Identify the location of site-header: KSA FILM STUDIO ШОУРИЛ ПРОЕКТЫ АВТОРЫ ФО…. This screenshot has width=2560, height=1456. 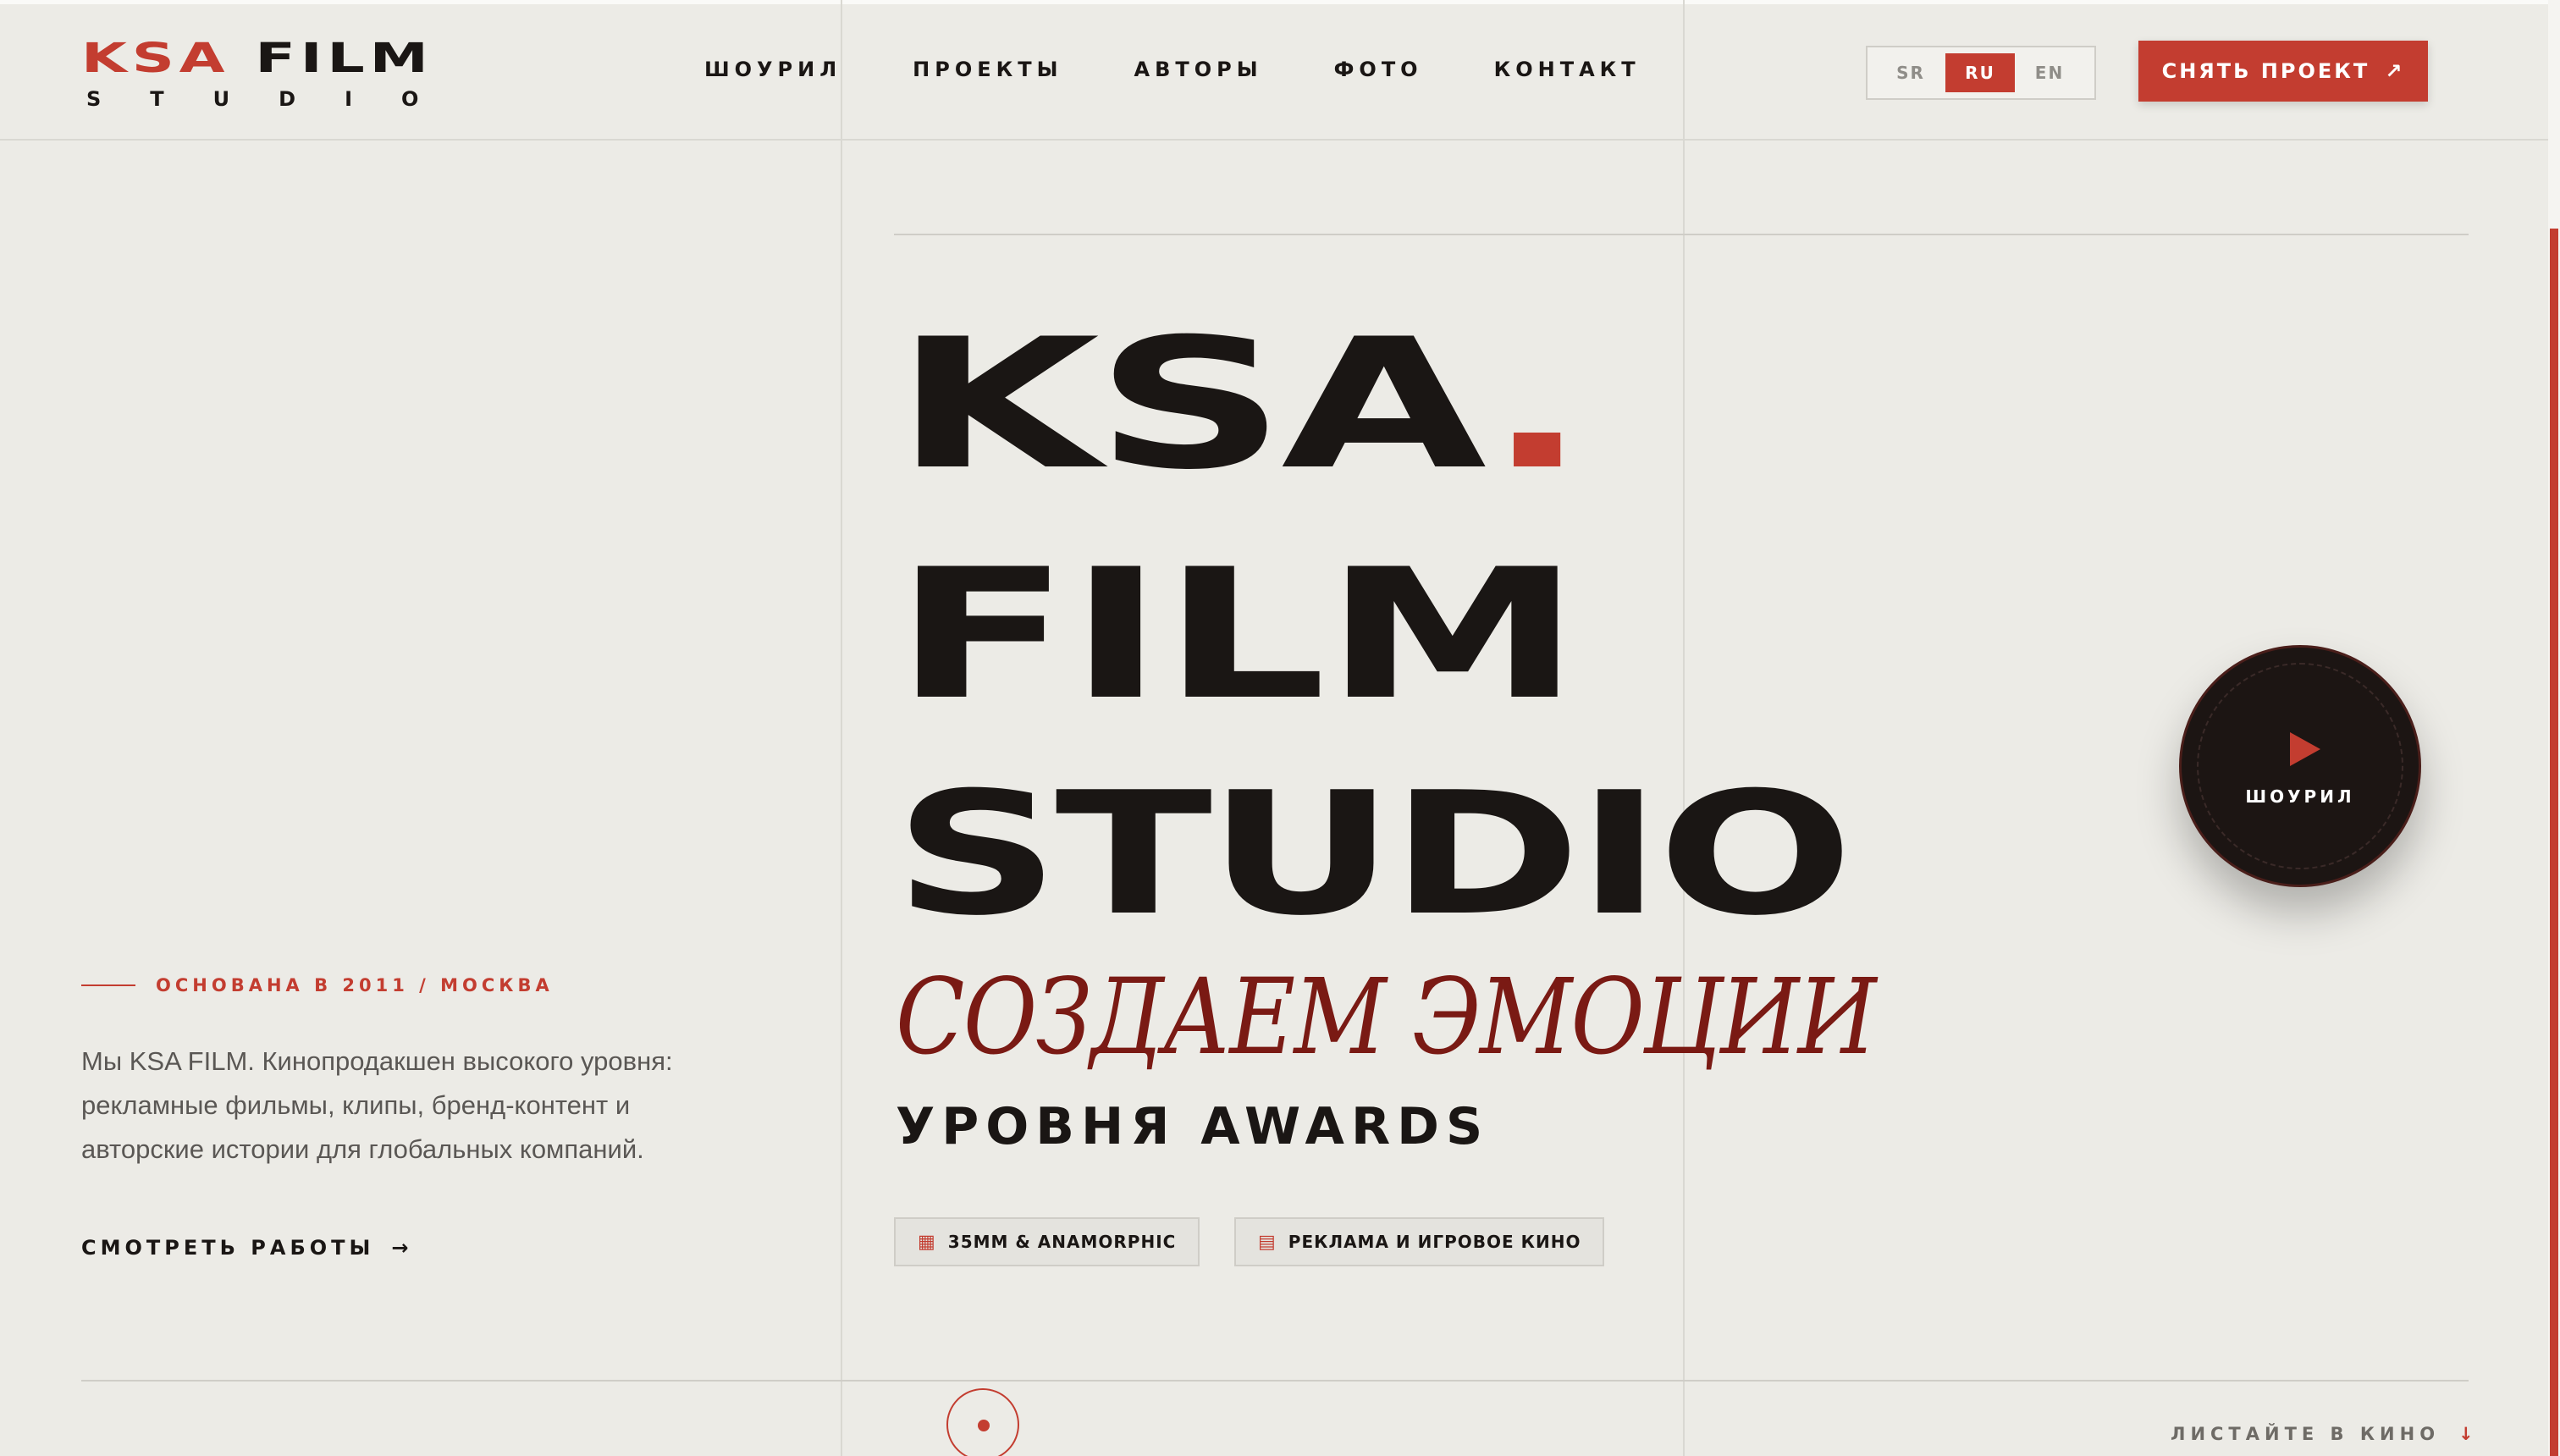
(1280, 70).